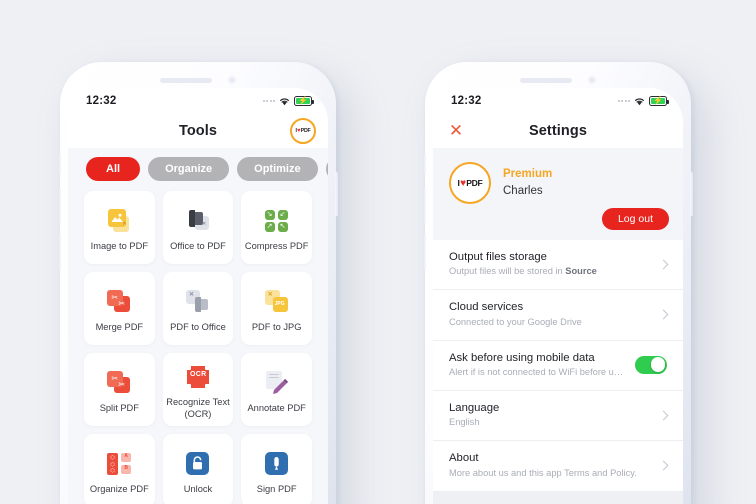  I want to click on page-title: Settings, so click(558, 131).